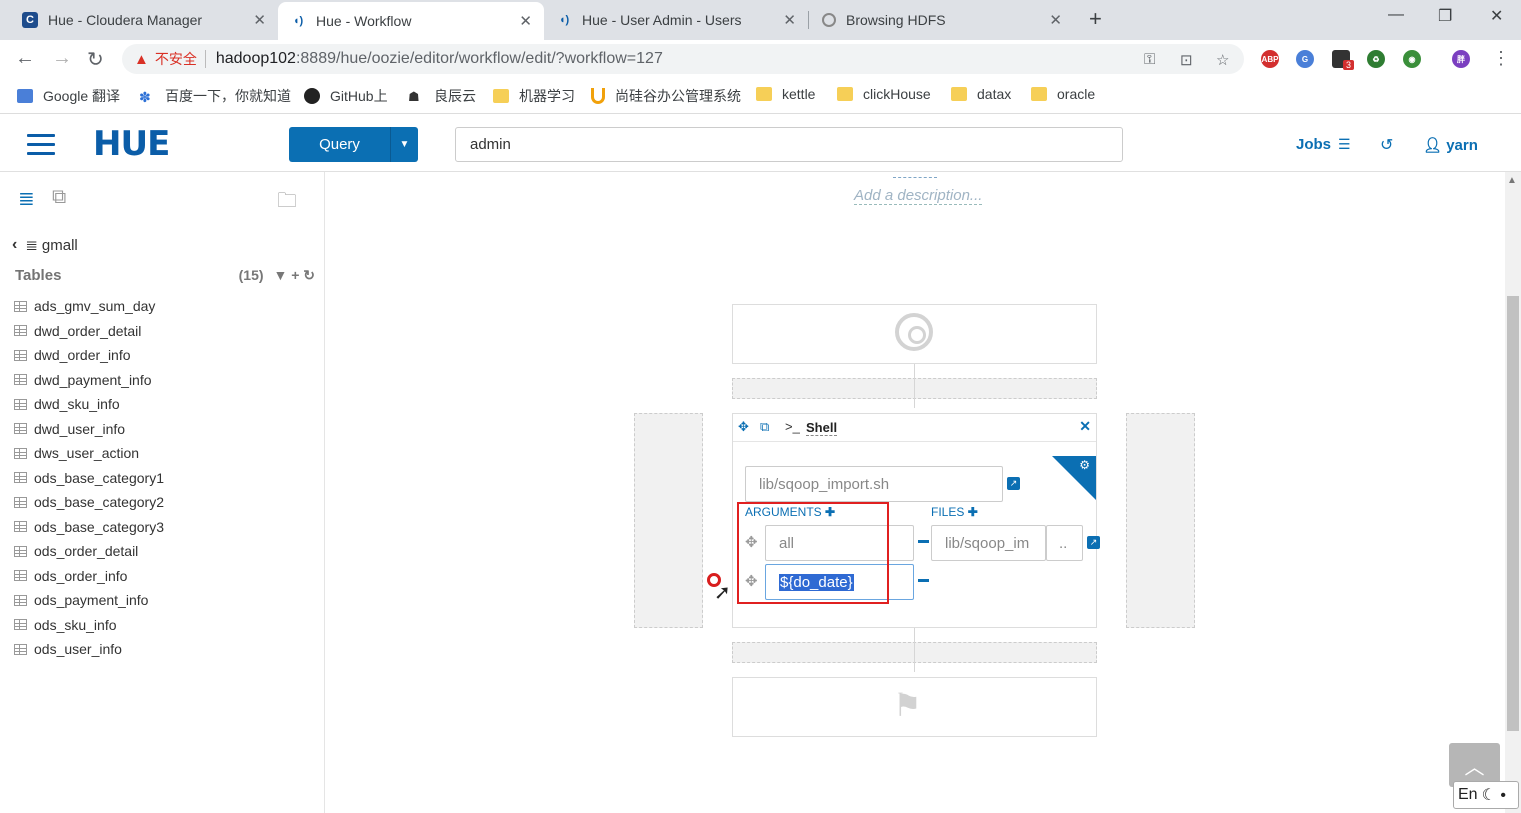 The height and width of the screenshot is (813, 1521). What do you see at coordinates (131, 144) in the screenshot?
I see `hue-logo: HUE` at bounding box center [131, 144].